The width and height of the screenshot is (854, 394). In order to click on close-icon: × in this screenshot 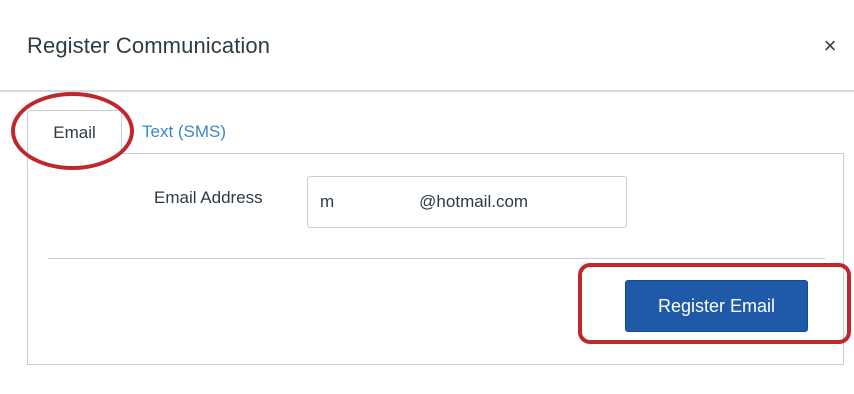, I will do `click(830, 46)`.